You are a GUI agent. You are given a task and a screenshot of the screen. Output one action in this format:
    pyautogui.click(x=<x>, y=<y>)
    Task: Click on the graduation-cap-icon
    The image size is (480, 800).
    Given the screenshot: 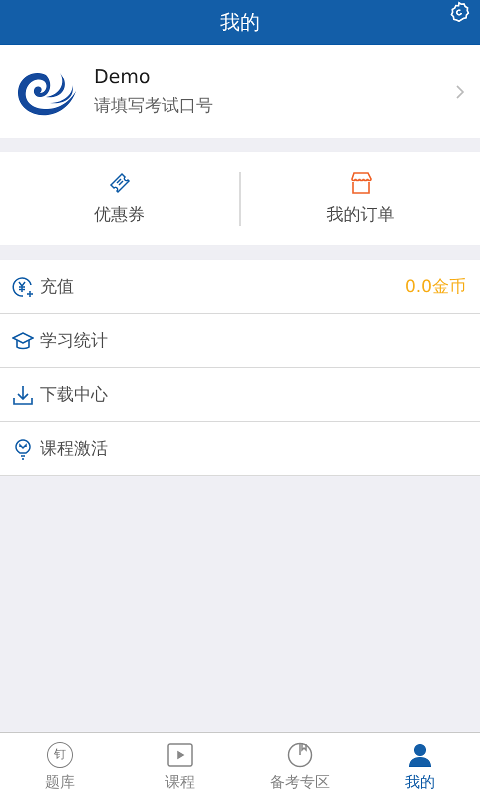 What is the action you would take?
    pyautogui.click(x=23, y=341)
    